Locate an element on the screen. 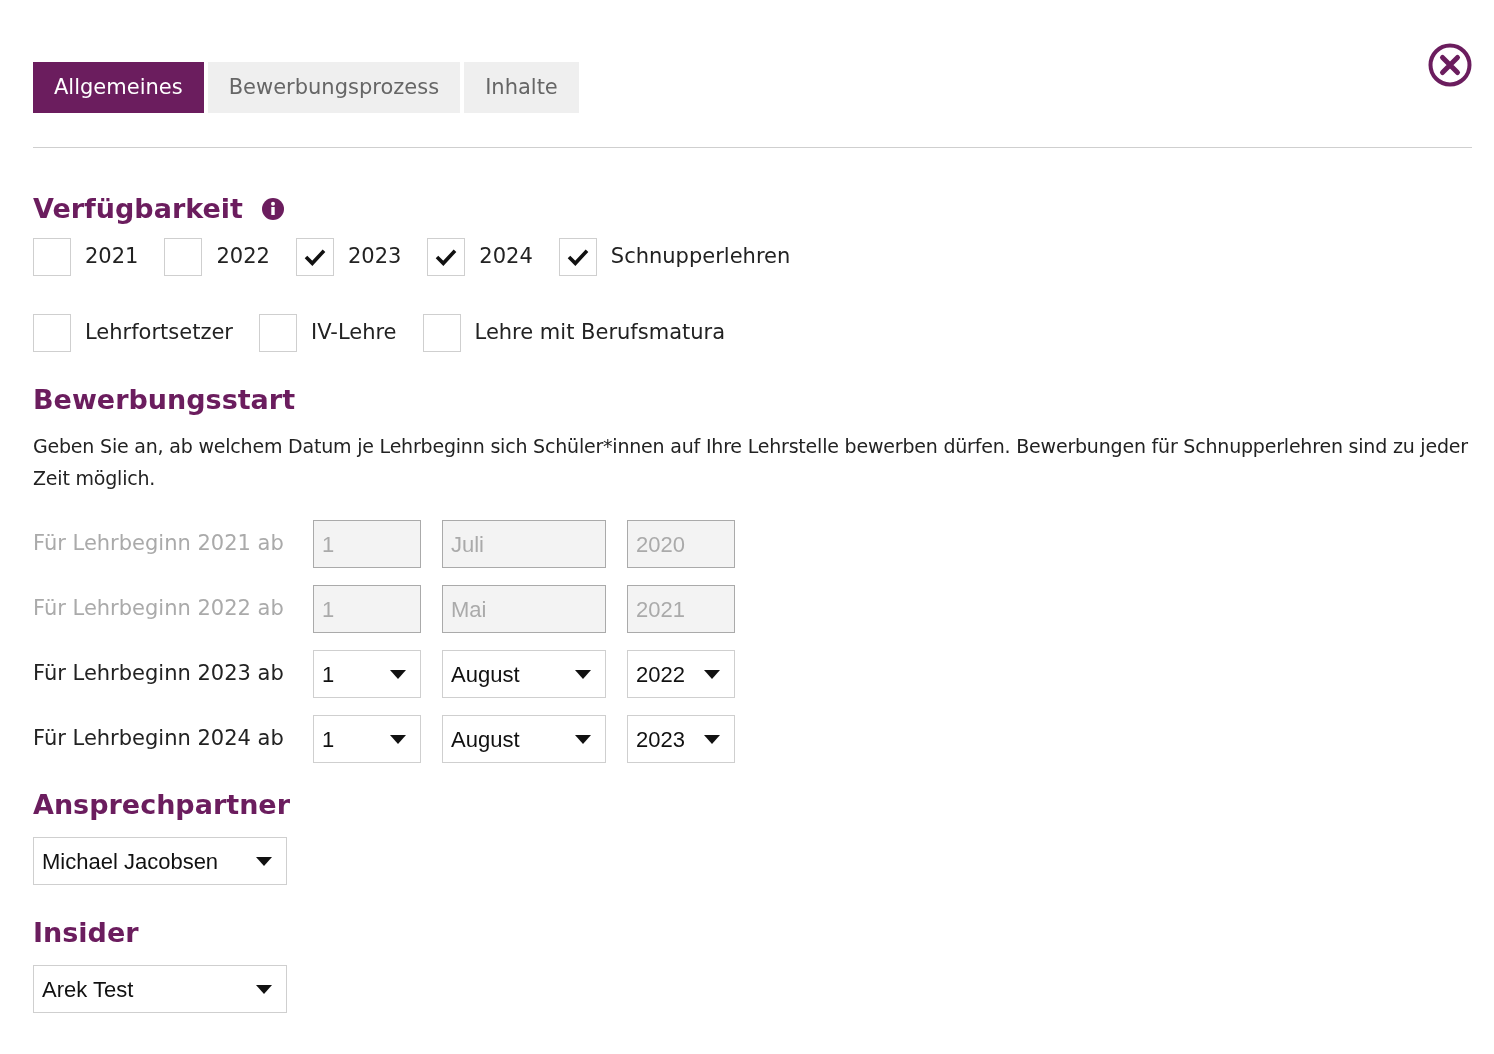 Image resolution: width=1494 pixels, height=1054 pixels. year-dropdown: 2023 is located at coordinates (681, 739).